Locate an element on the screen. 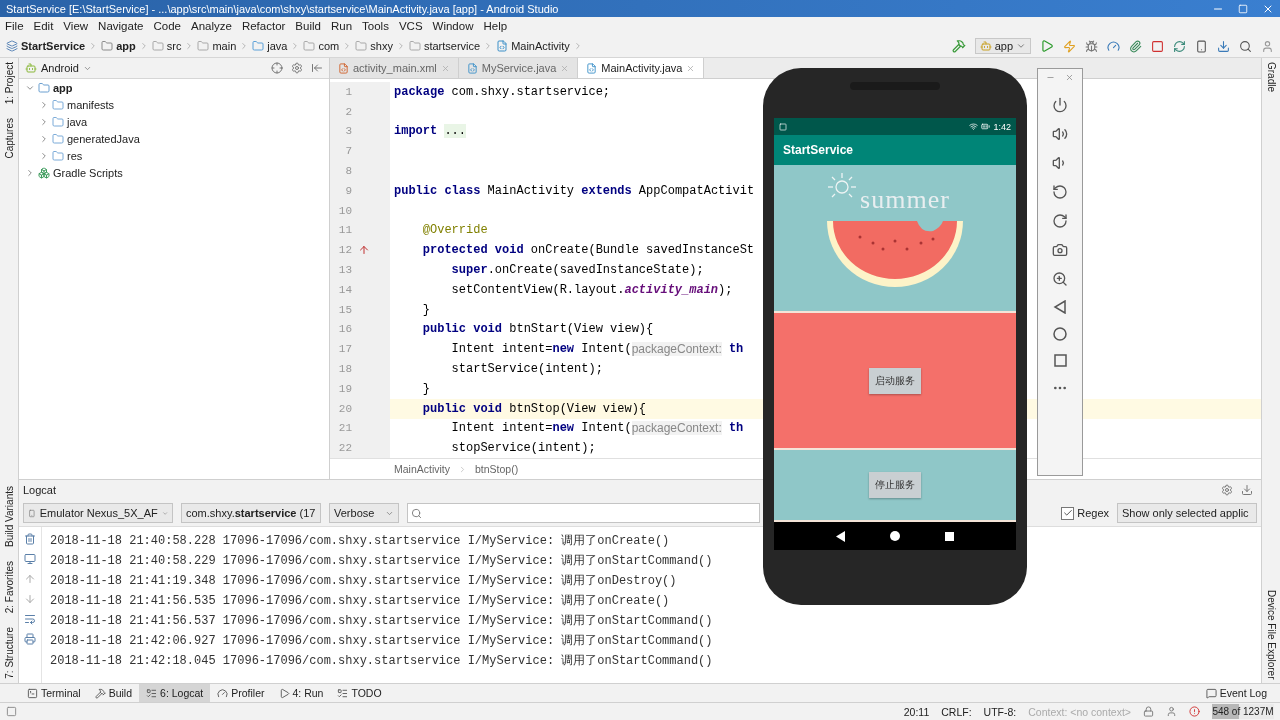 This screenshot has width=1280, height=720. log-level-dropdown: Verbose is located at coordinates (364, 513).